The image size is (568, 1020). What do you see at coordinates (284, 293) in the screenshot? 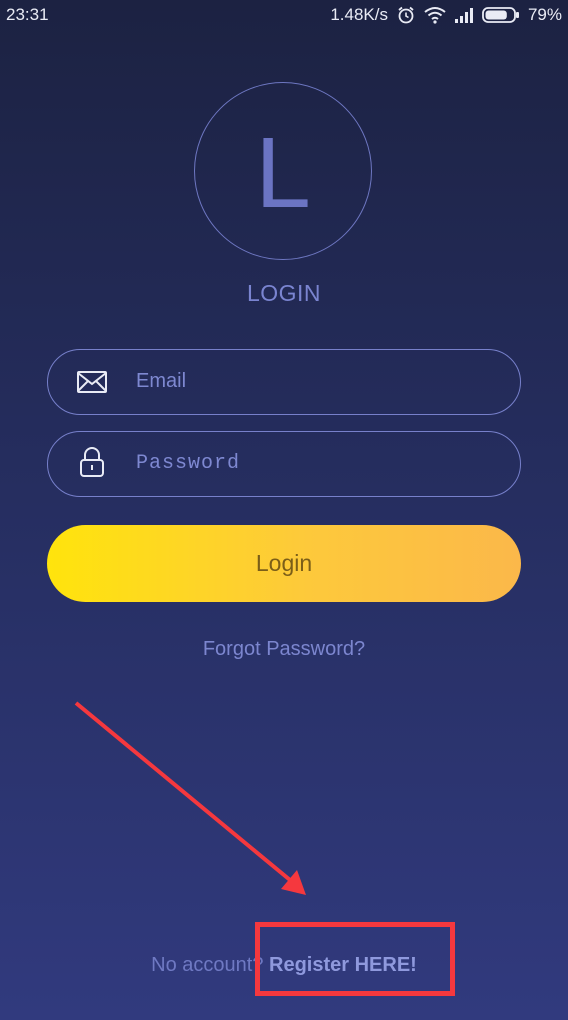
I see `page-title: LOGIN` at bounding box center [284, 293].